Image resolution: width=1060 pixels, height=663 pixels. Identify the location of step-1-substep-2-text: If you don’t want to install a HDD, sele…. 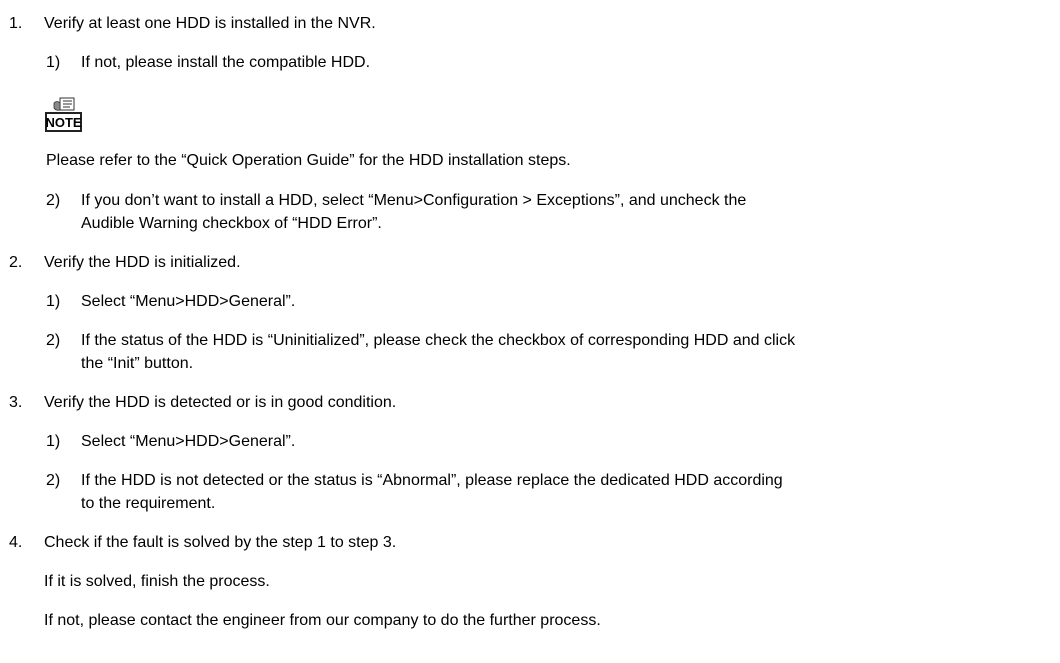
(414, 200).